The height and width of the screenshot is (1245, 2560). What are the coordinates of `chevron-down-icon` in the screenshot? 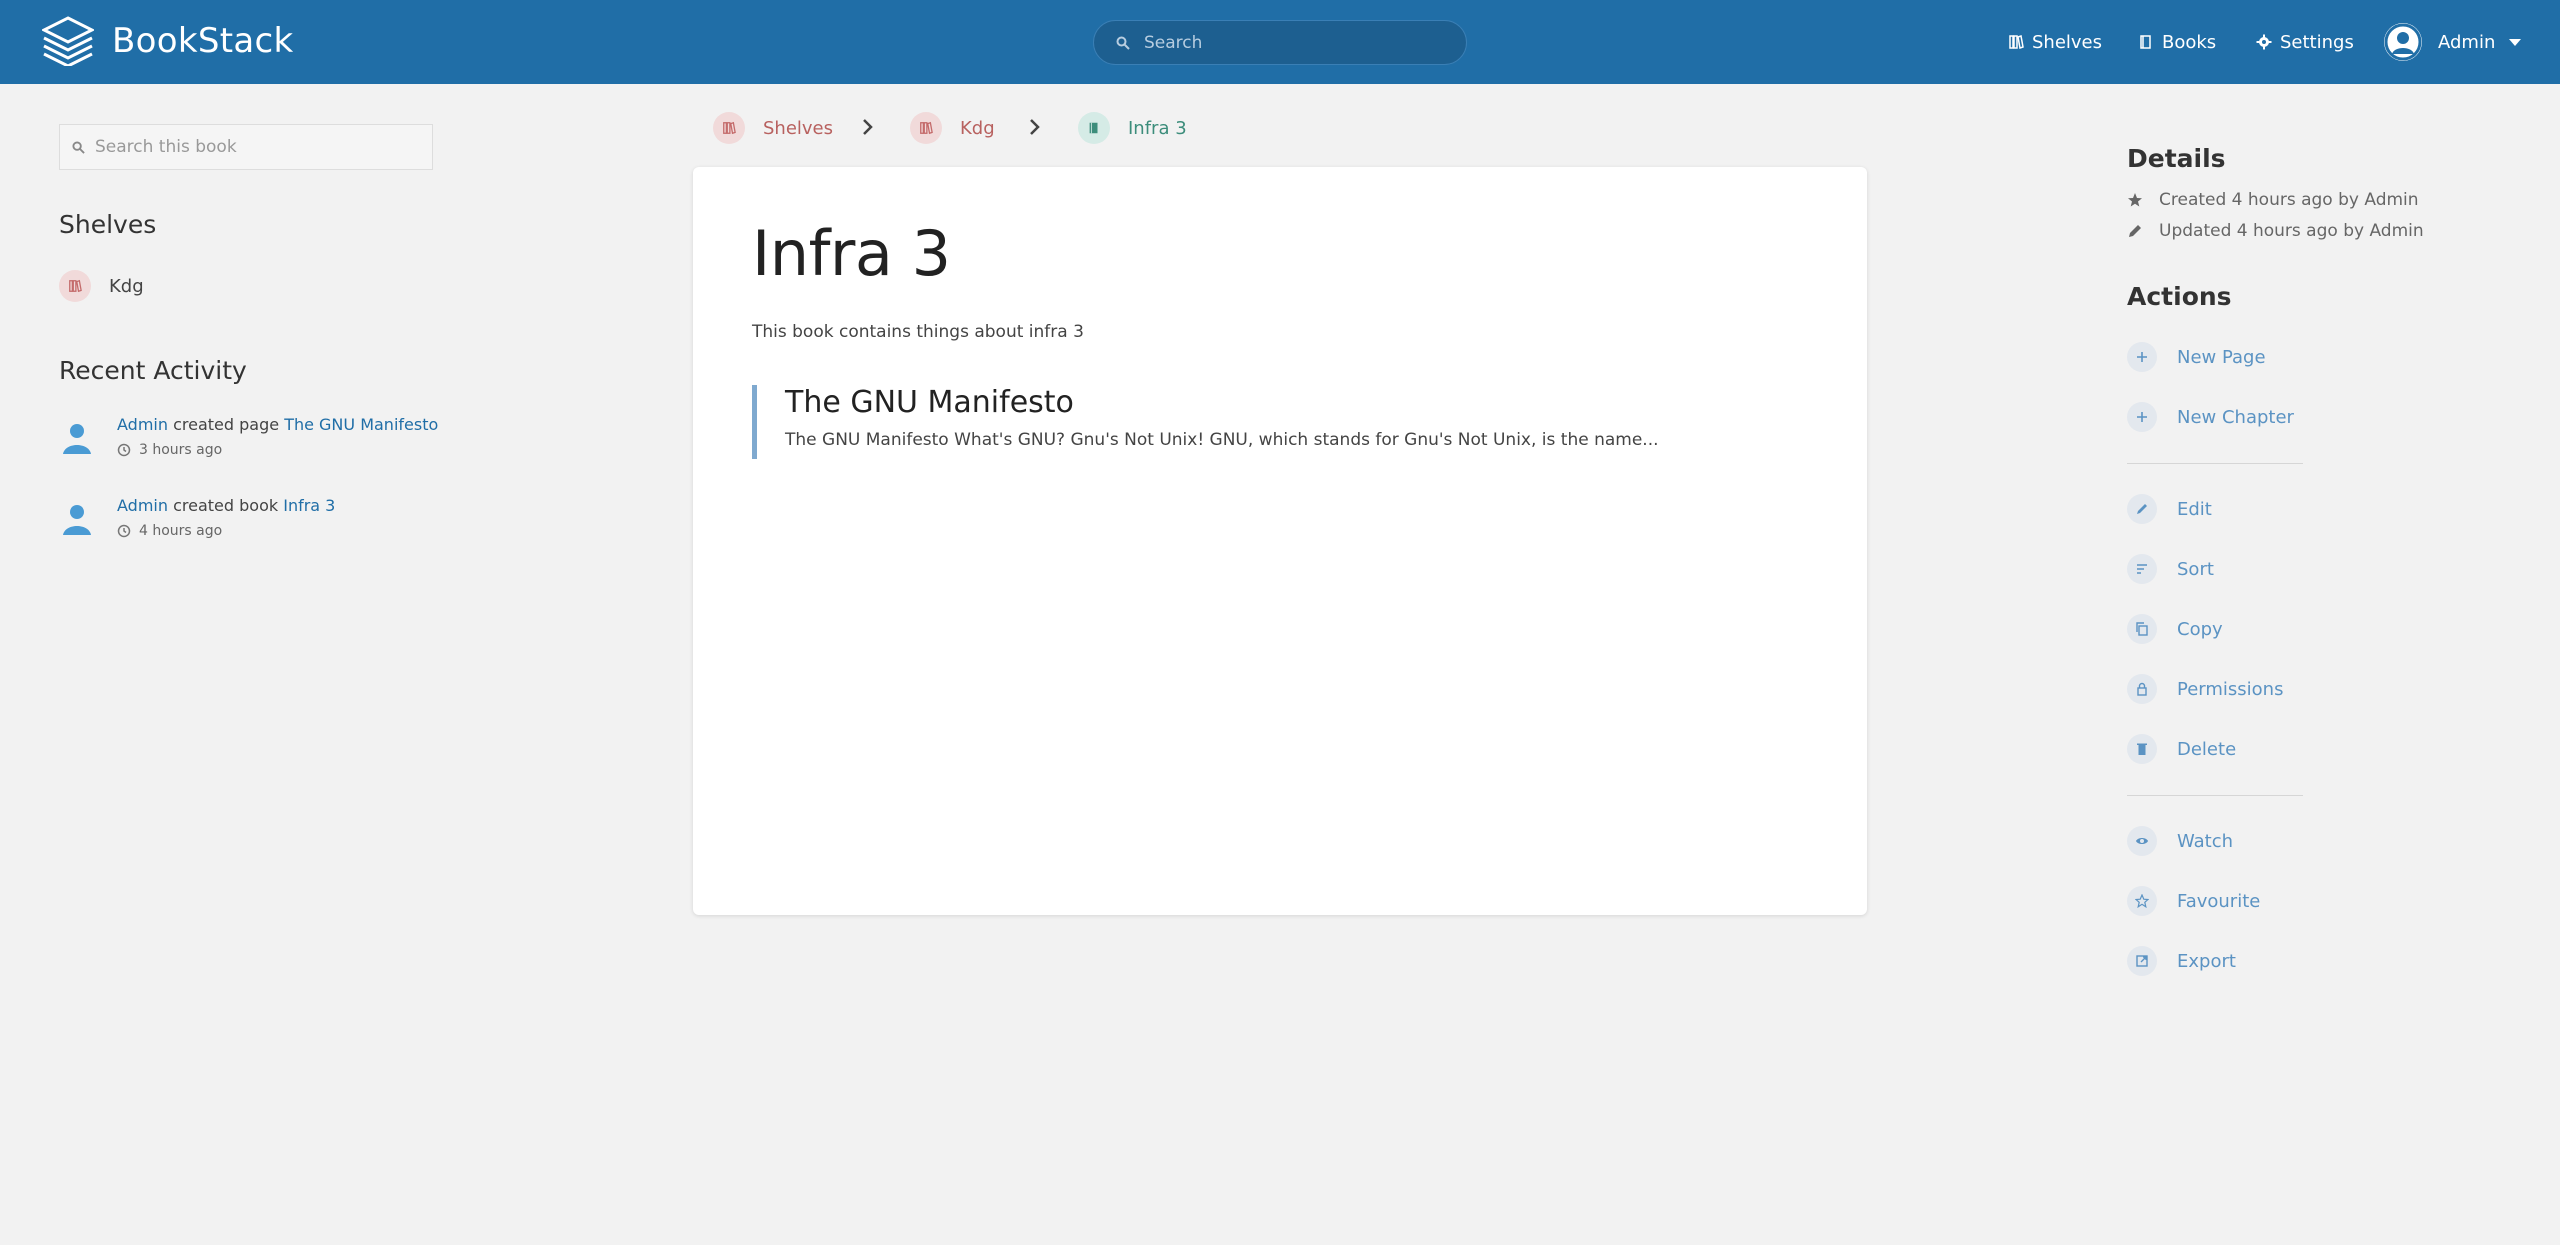 It's located at (2515, 42).